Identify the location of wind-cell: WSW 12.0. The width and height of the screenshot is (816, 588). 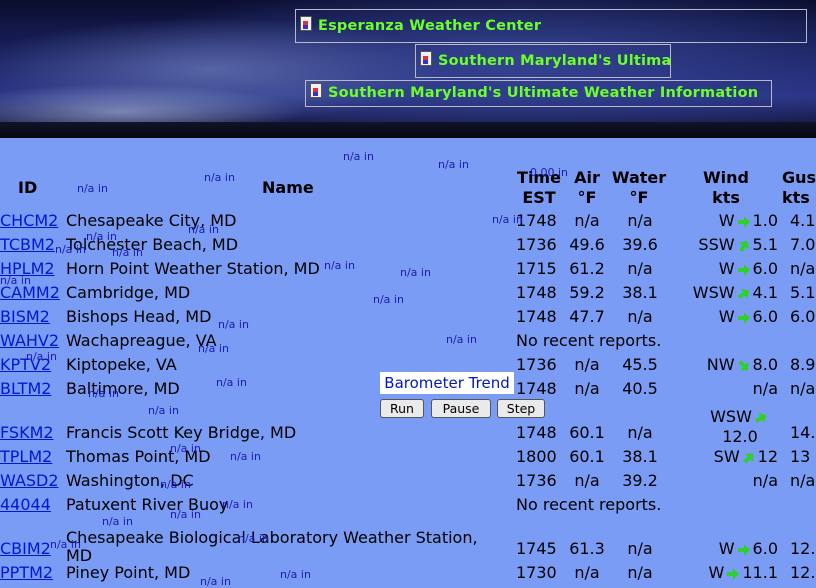
(740, 427).